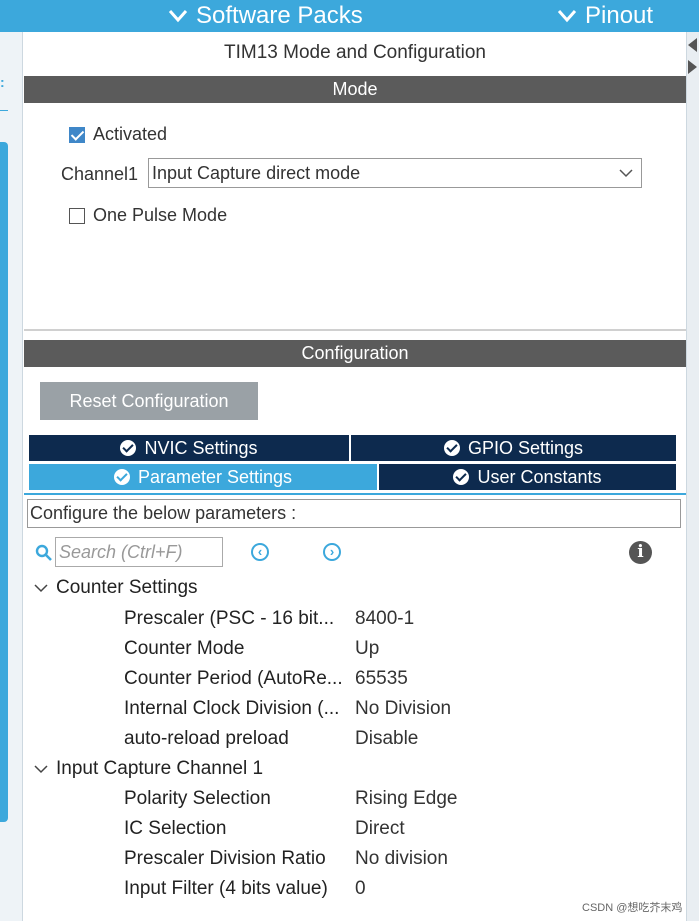 The image size is (699, 921). I want to click on tab-label: GPIO Settings, so click(525, 447).